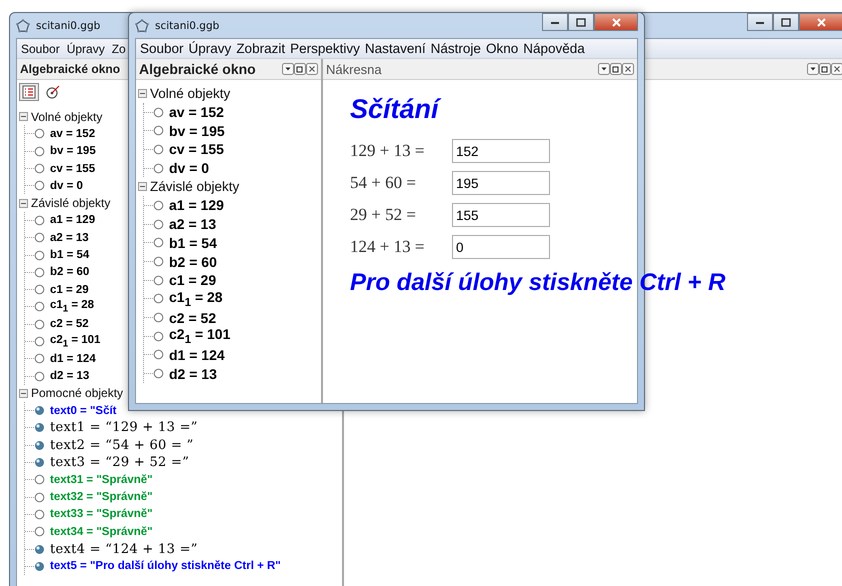 The width and height of the screenshot is (842, 586). Describe the element at coordinates (101, 514) in the screenshot. I see `object-entry: text33 = "Správně"` at that location.